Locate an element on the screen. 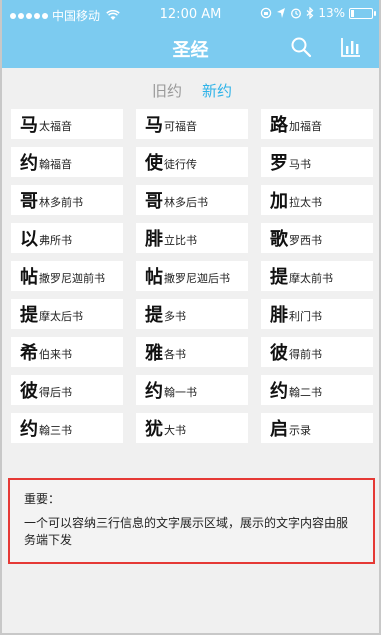 The height and width of the screenshot is (635, 381). book-item-3-john: 约翰三书 is located at coordinates (67, 428).